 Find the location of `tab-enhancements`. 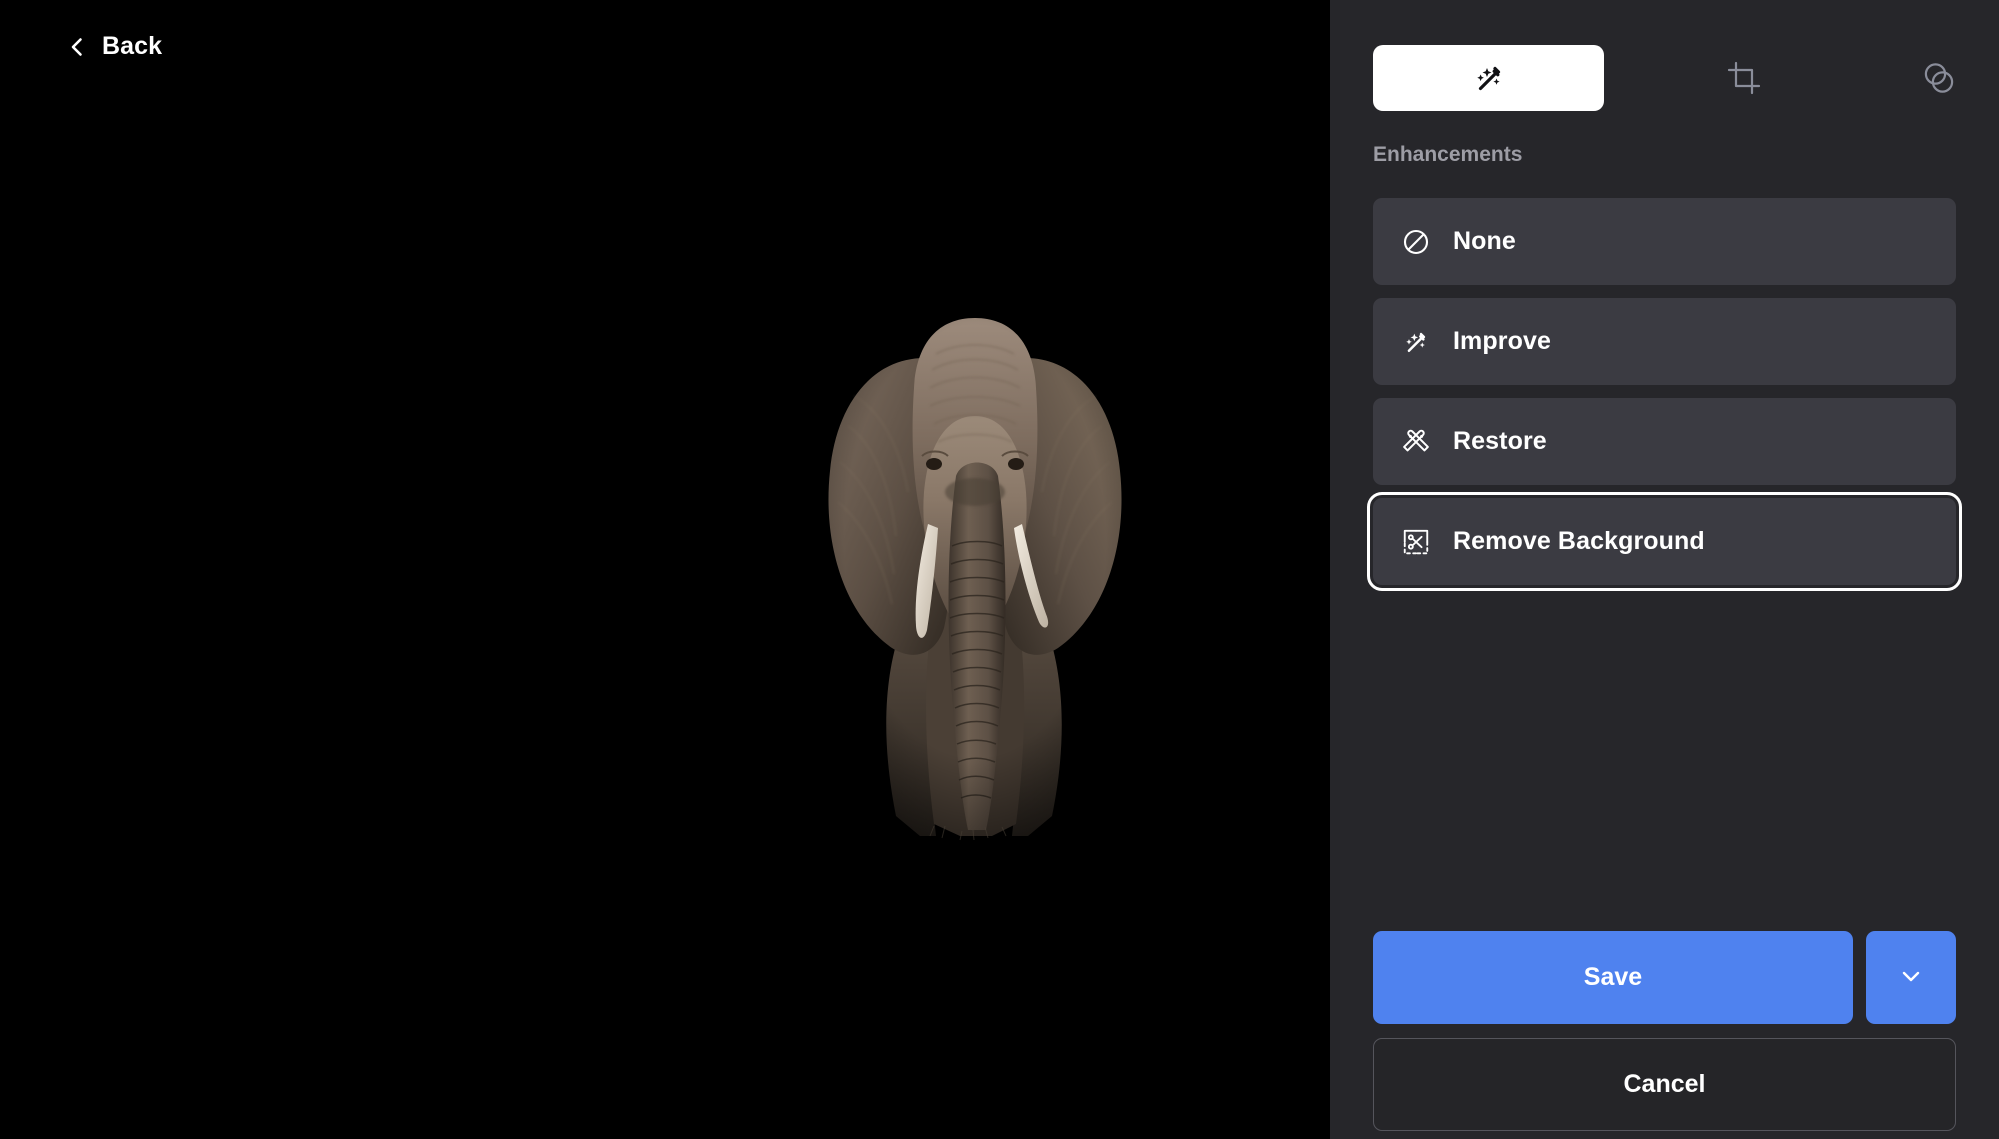

tab-enhancements is located at coordinates (1488, 78).